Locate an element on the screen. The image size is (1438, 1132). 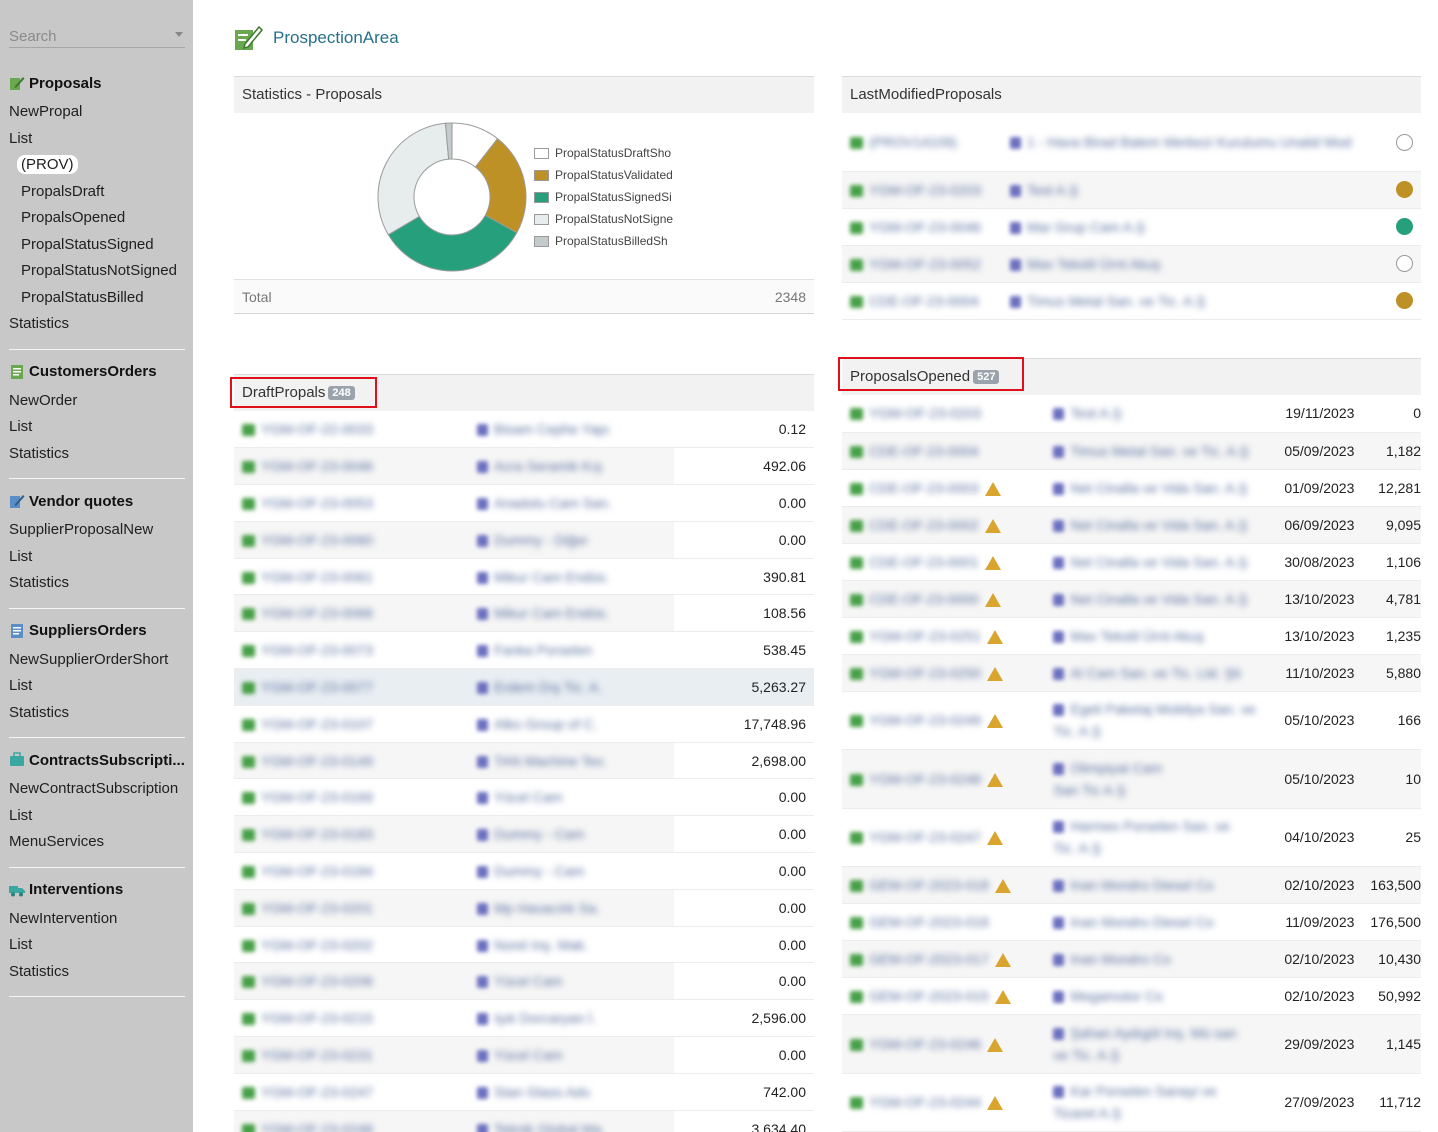
proposal-ref-link: YGM-OF-22-0033 is located at coordinates (317, 429).